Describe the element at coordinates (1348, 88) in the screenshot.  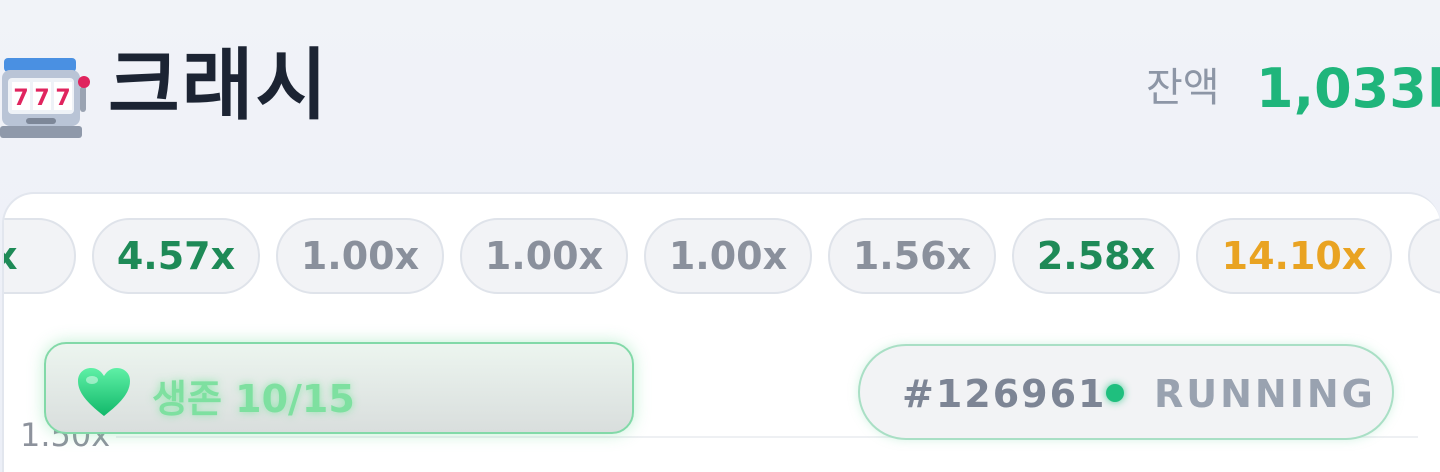
I see `balance-value: 1,033P` at that location.